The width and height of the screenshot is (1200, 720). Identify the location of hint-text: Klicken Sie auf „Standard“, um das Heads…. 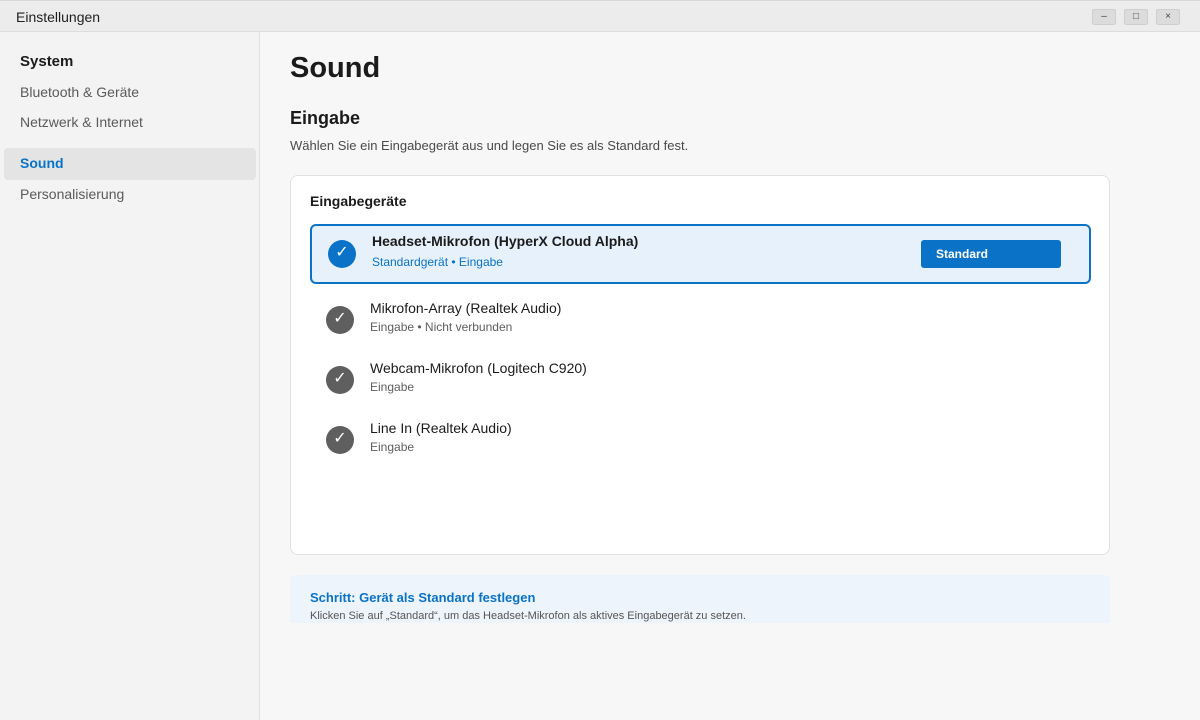
(528, 616).